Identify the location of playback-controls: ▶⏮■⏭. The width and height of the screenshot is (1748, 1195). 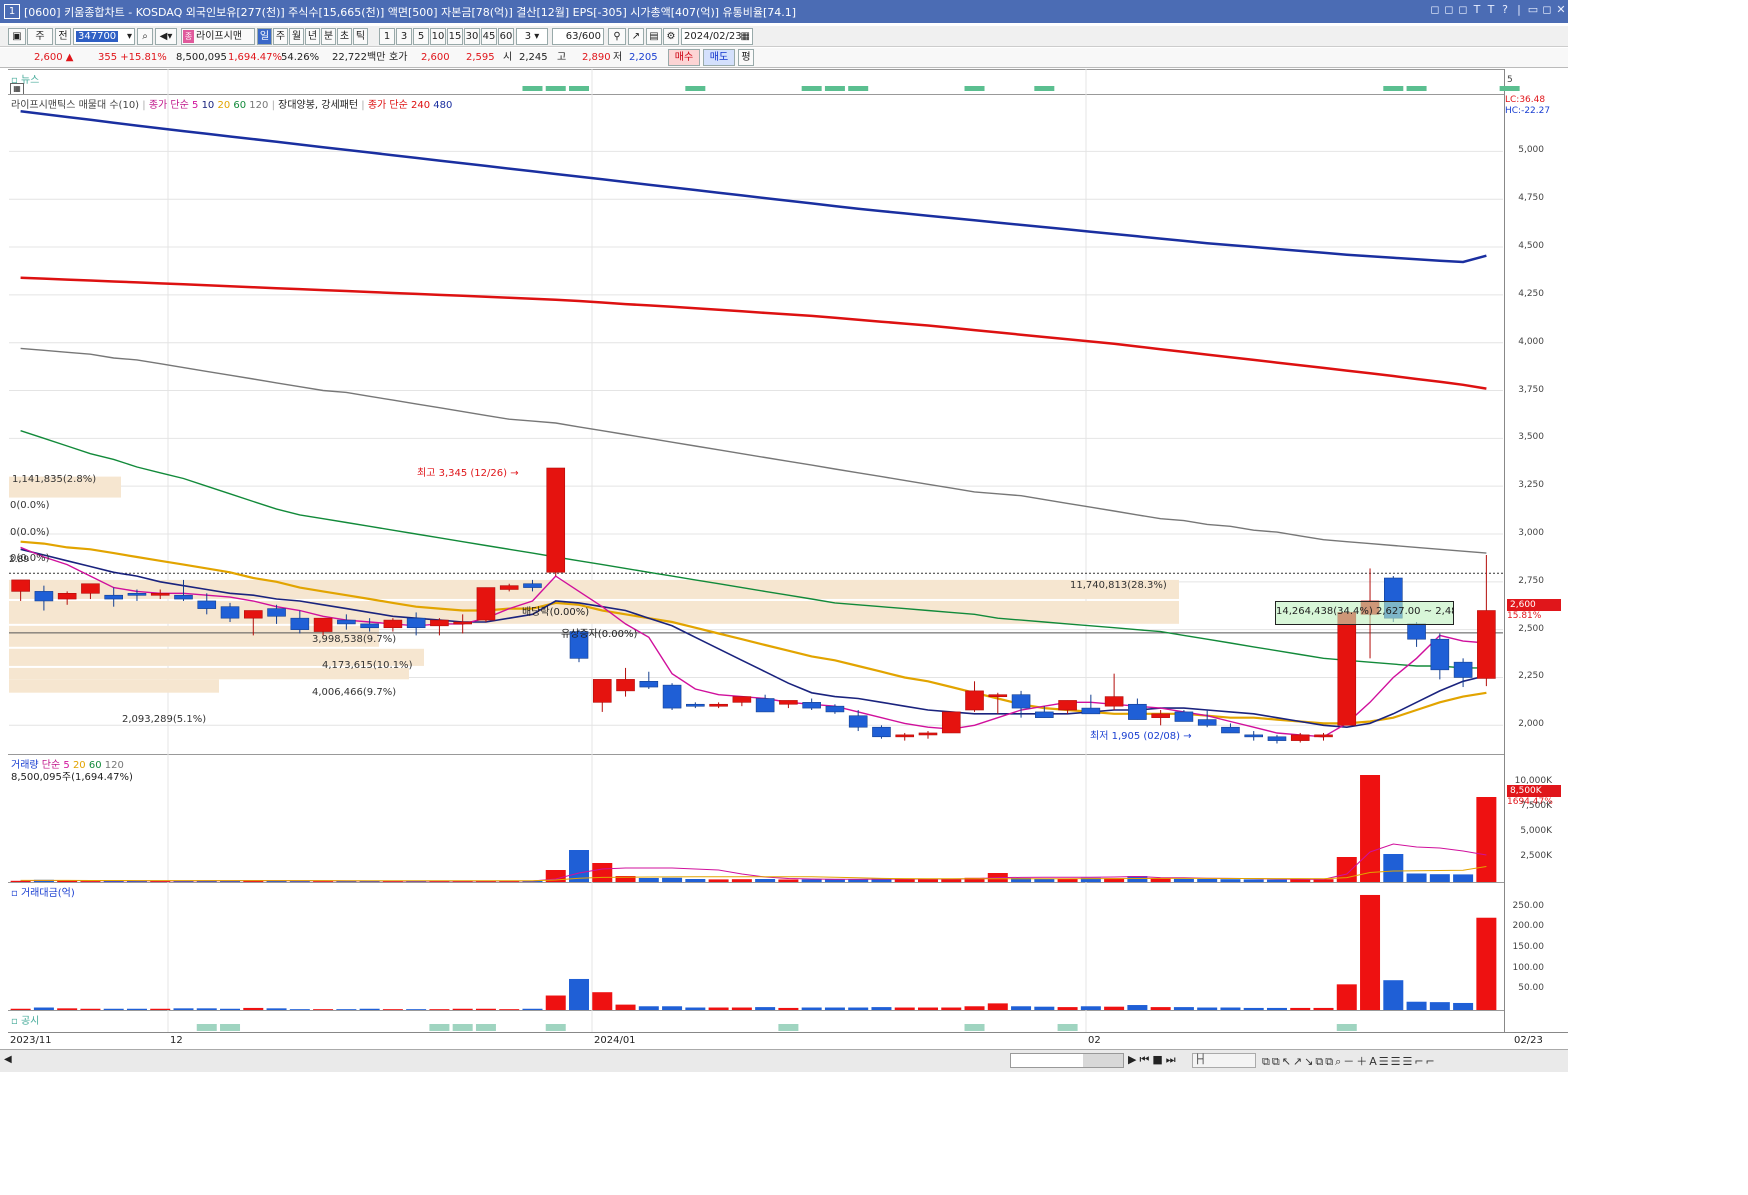
(1153, 1060).